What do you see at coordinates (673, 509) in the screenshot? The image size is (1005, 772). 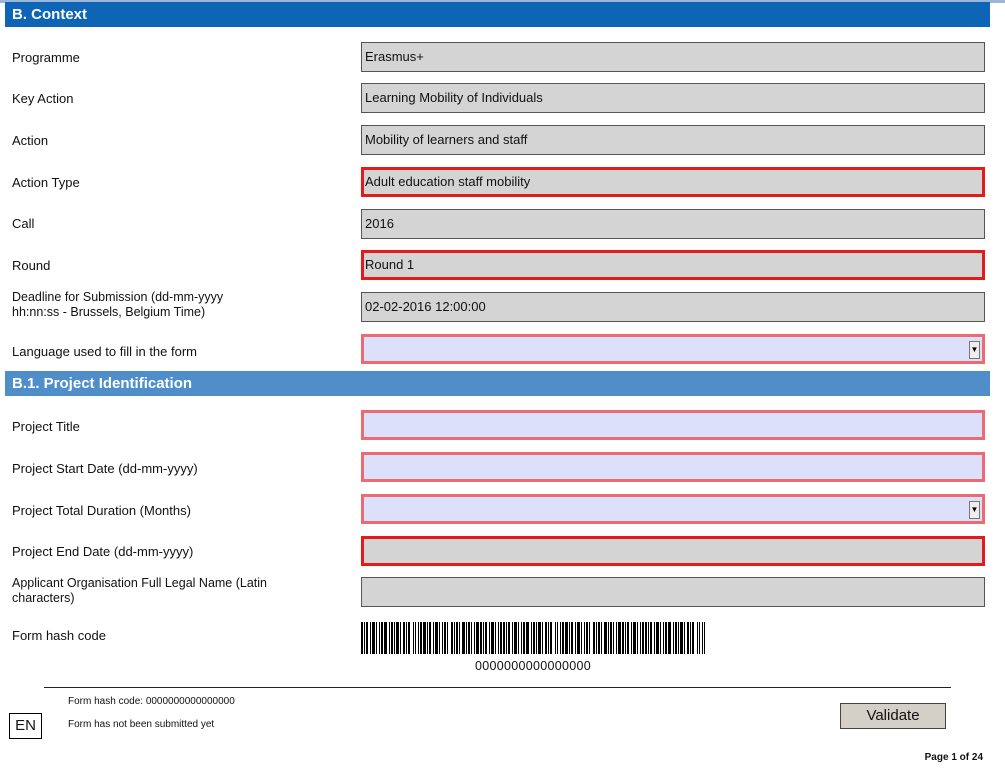 I see `project-duration-select: ▼` at bounding box center [673, 509].